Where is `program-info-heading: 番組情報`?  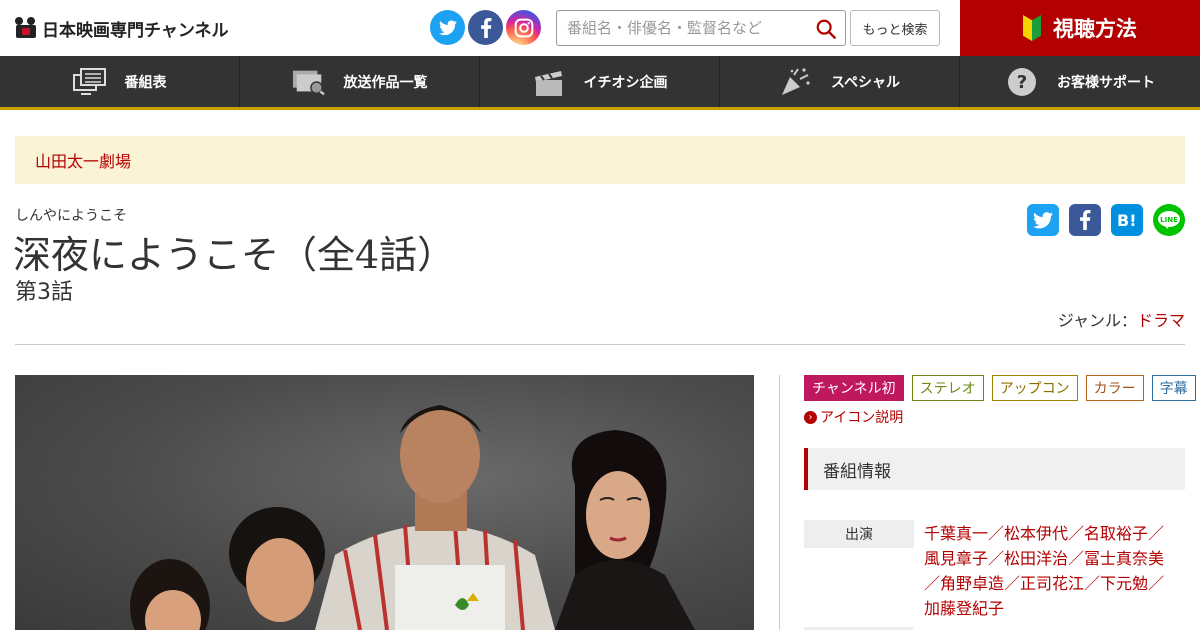
program-info-heading: 番組情報 is located at coordinates (994, 469).